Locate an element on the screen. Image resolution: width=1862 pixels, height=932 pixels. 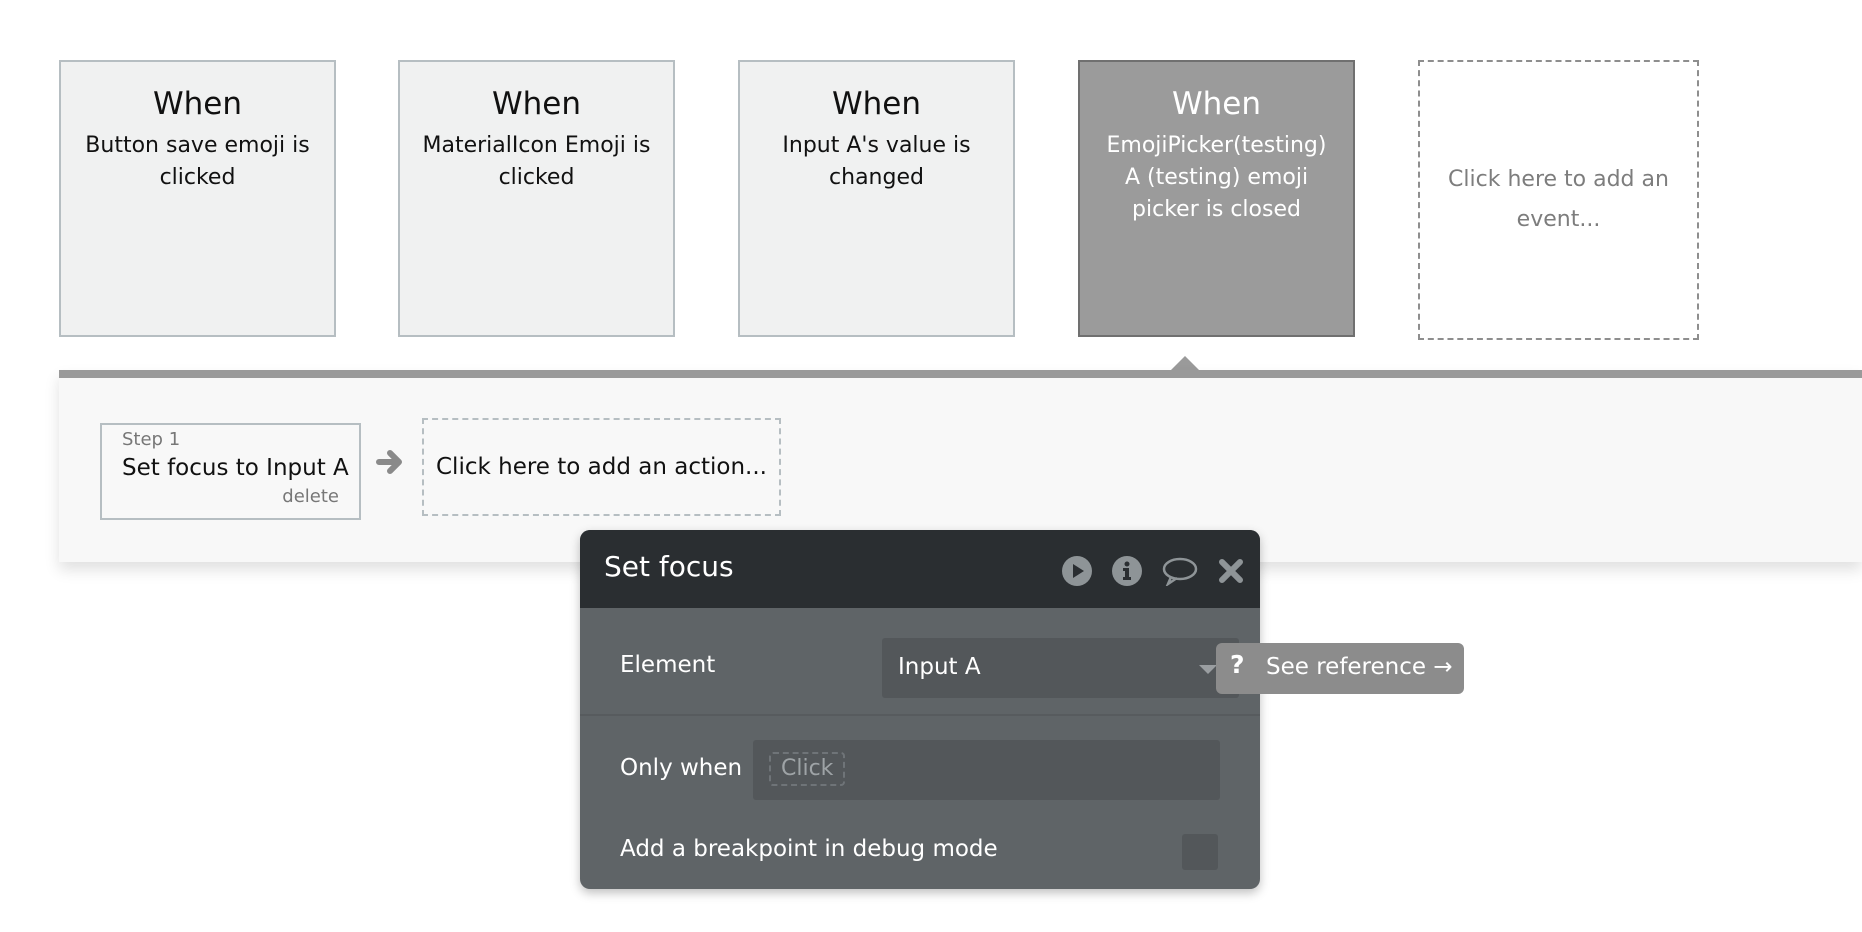
only-when-click-placeholder: Click is located at coordinates (807, 769).